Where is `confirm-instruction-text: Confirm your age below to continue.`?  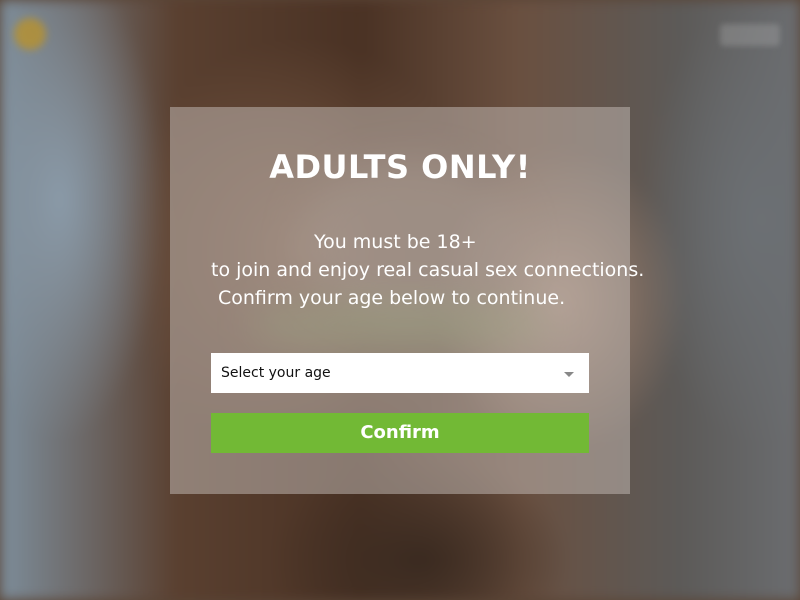 confirm-instruction-text: Confirm your age below to continue. is located at coordinates (392, 298).